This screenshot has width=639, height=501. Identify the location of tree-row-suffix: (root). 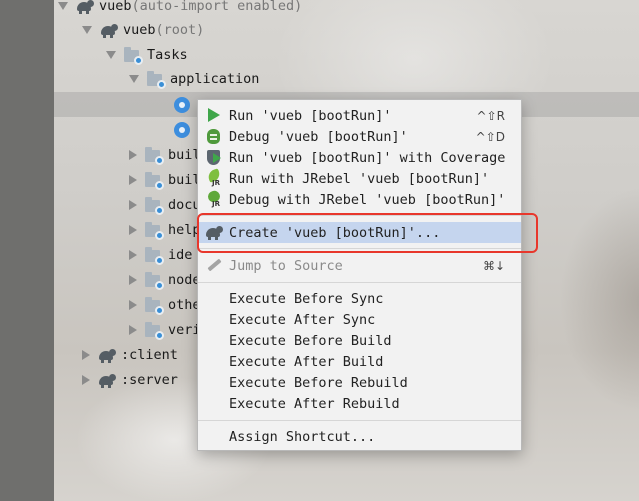
(180, 29).